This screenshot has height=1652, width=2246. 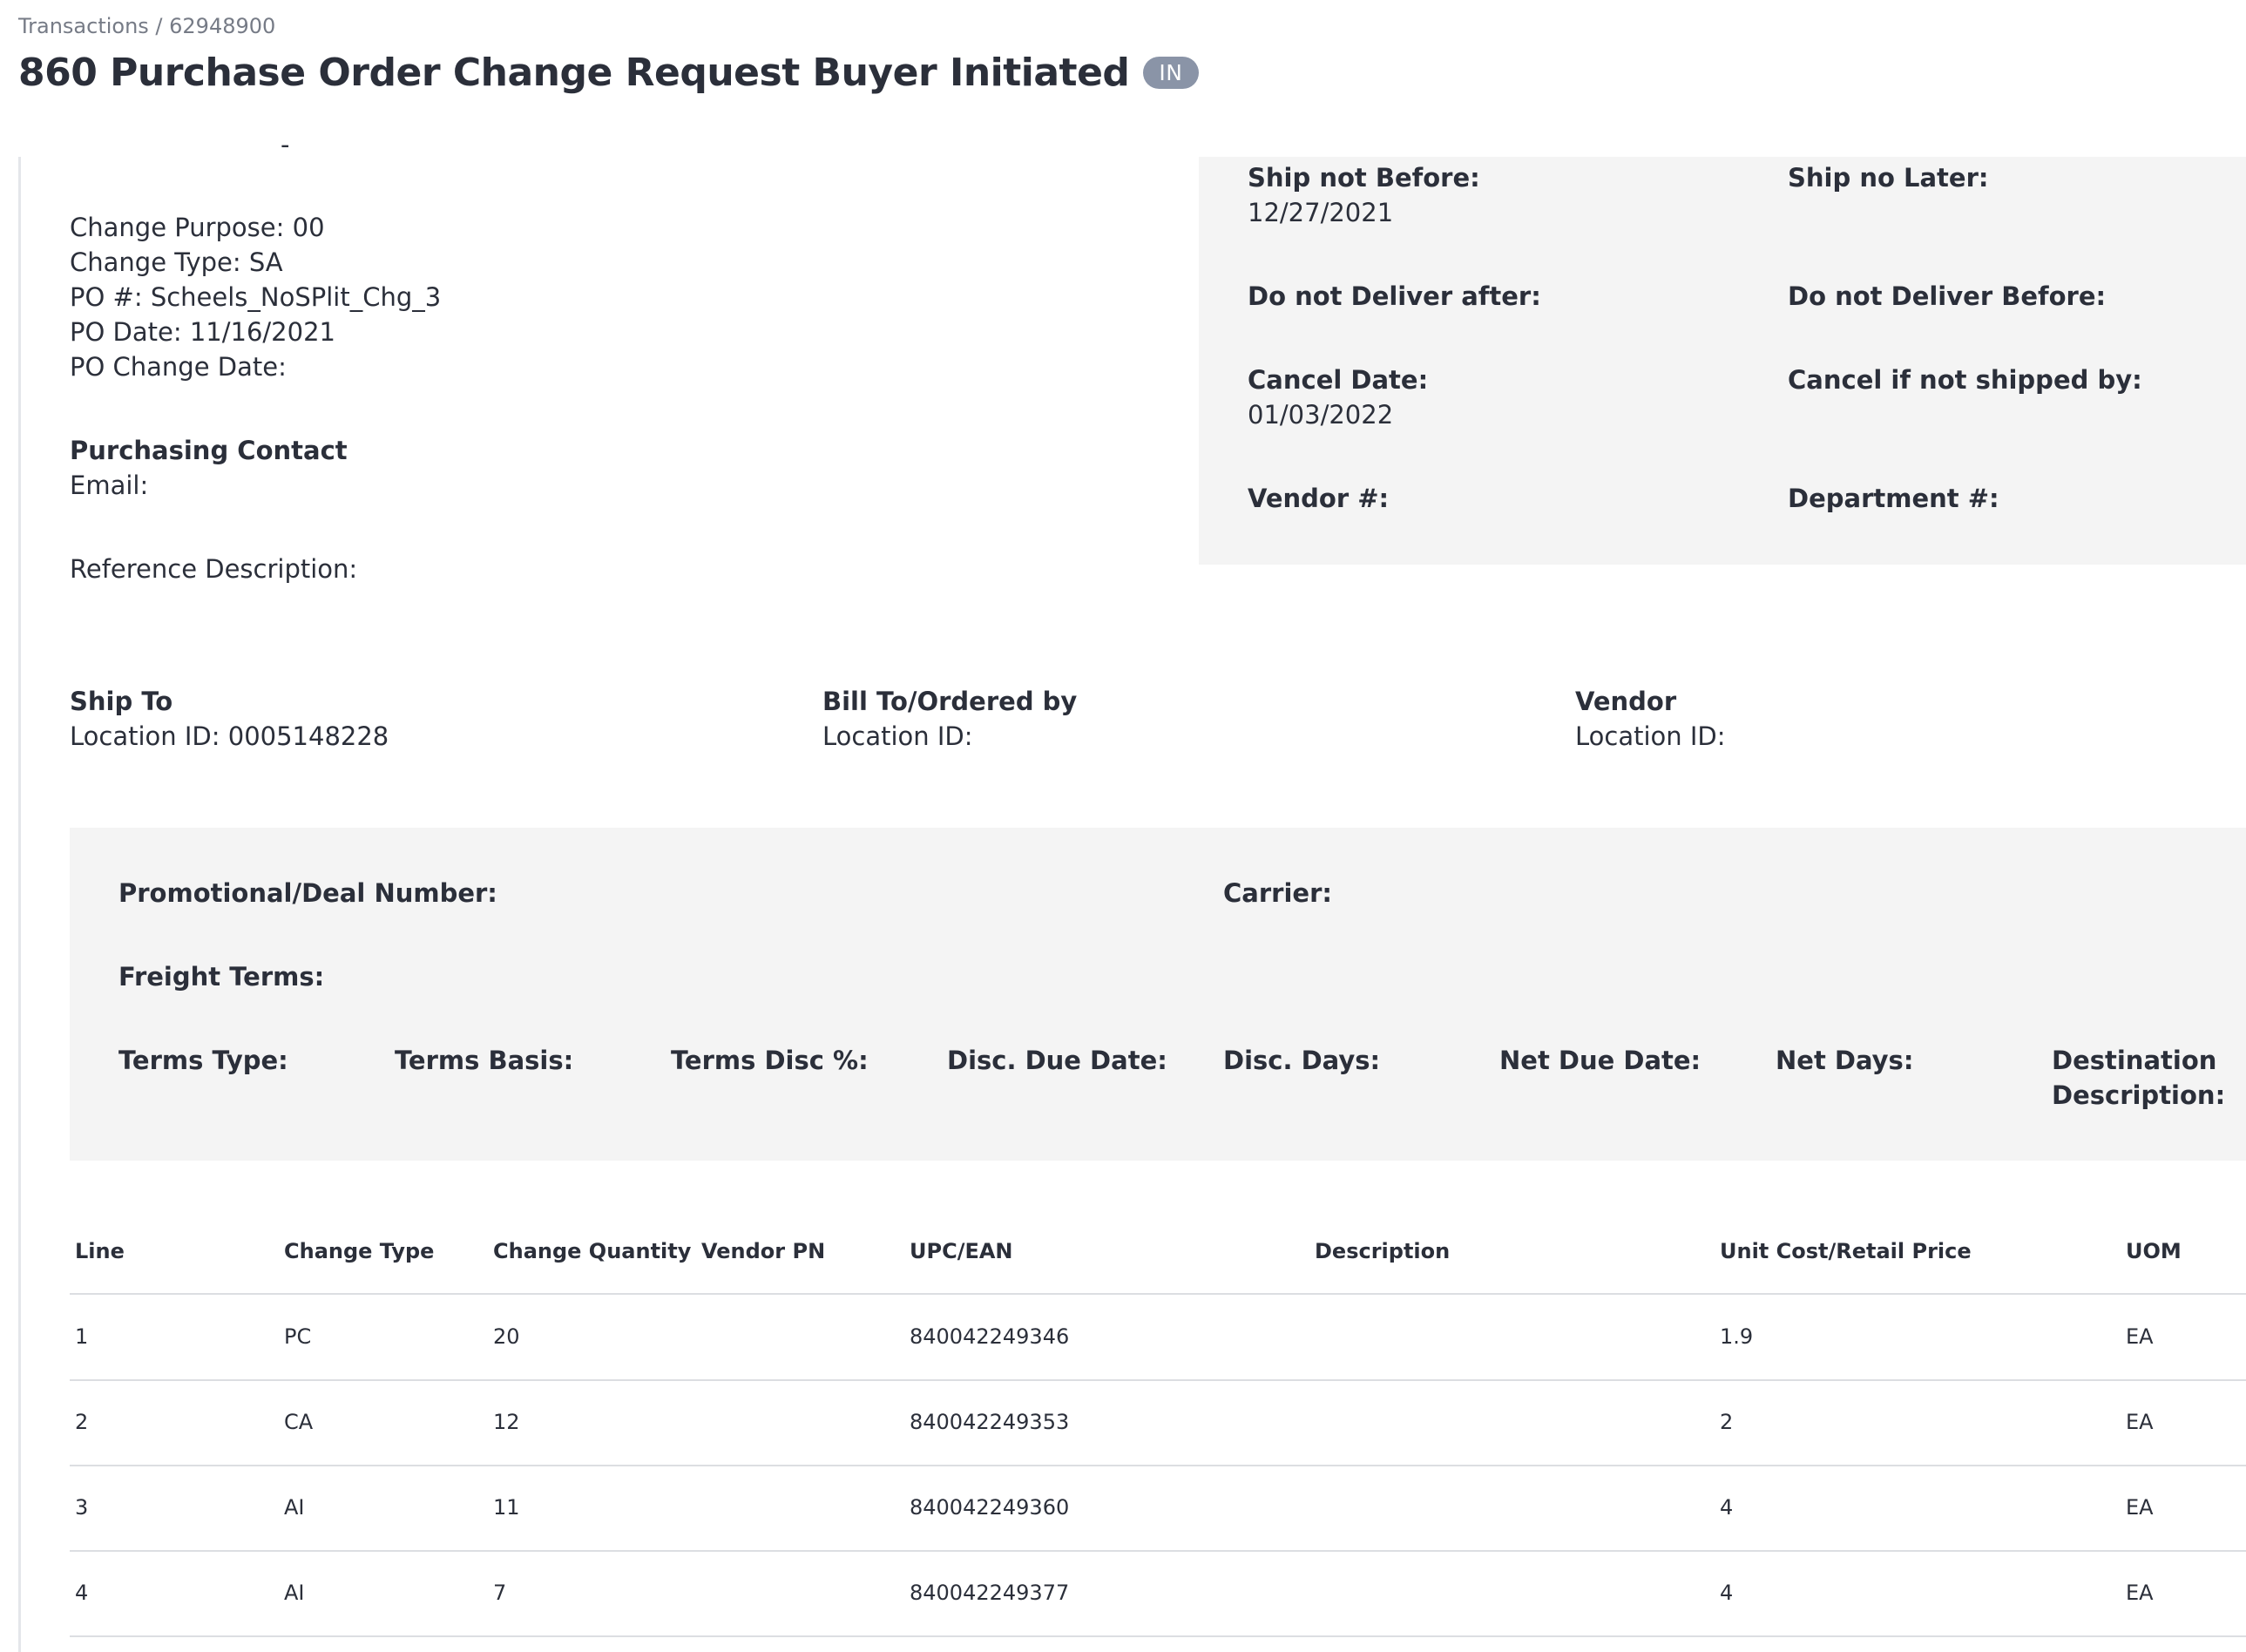 What do you see at coordinates (176, 262) in the screenshot?
I see `change-type: Change Type: SA` at bounding box center [176, 262].